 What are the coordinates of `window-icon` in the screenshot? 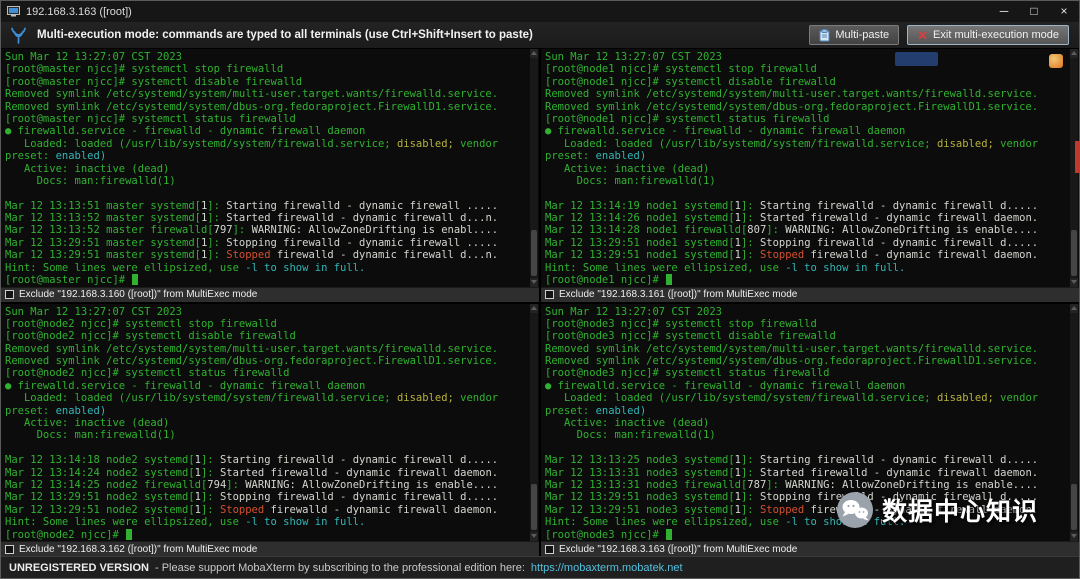 It's located at (13, 11).